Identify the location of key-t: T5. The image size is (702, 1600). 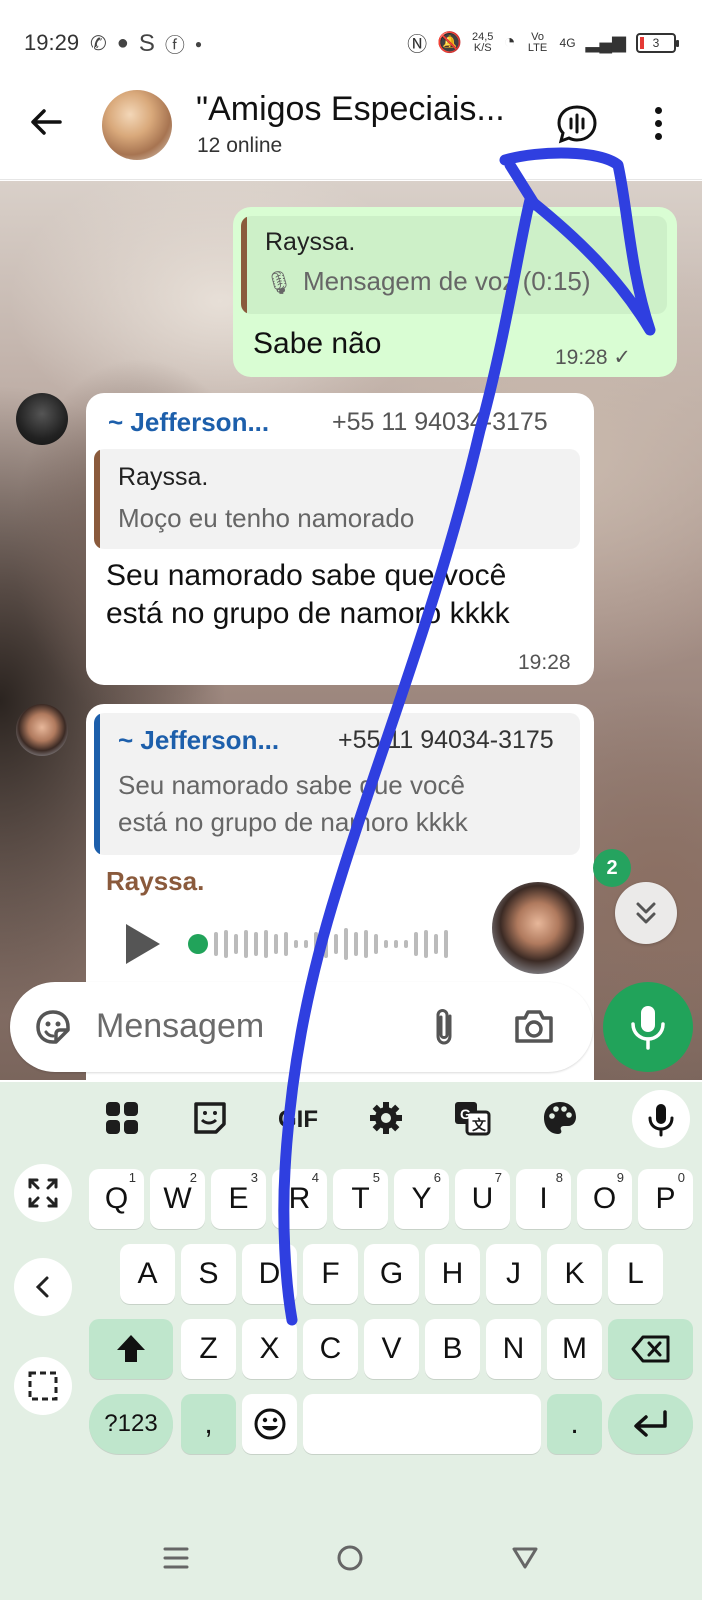
(360, 1199).